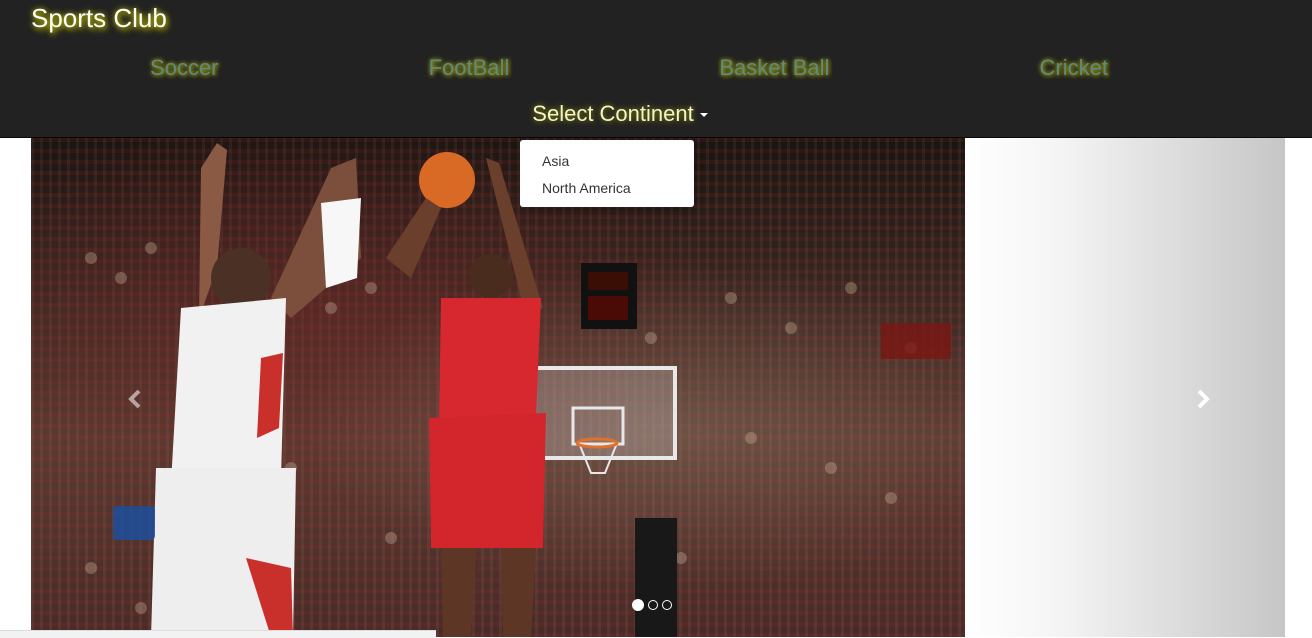 The width and height of the screenshot is (1312, 638). Describe the element at coordinates (774, 68) in the screenshot. I see `nav-link-basketball: Basket Ball` at that location.